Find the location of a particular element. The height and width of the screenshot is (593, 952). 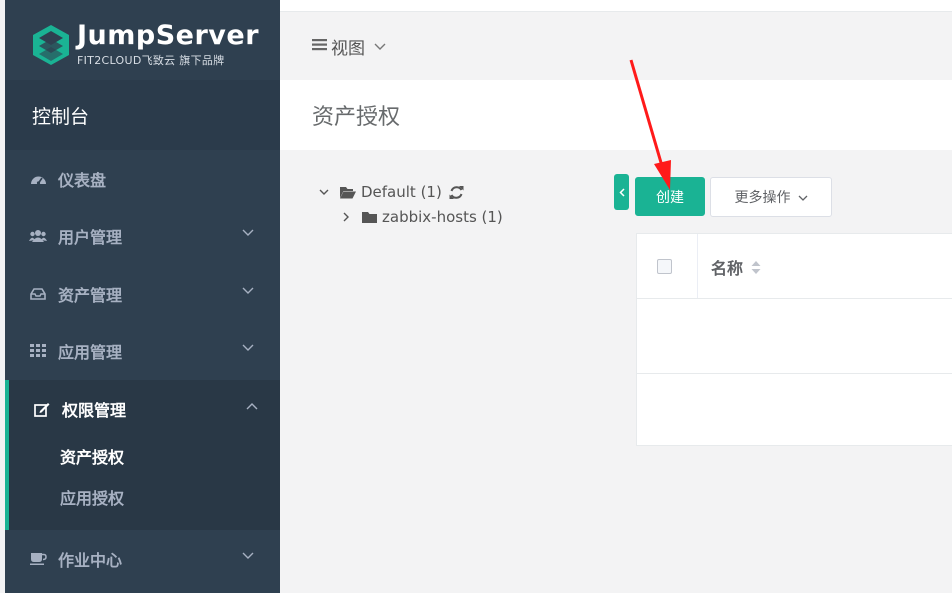

tree-collapse-toggle is located at coordinates (621, 192).